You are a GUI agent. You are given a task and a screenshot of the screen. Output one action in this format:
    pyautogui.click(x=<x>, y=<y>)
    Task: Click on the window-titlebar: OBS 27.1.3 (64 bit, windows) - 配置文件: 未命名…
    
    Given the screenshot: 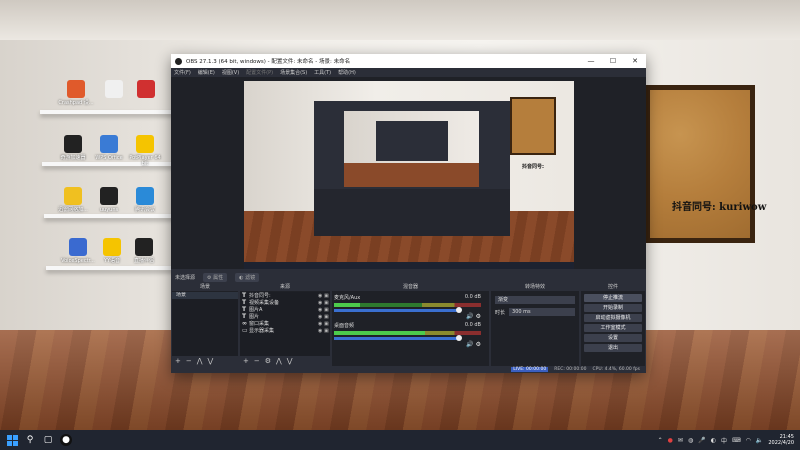 What is the action you would take?
    pyautogui.click(x=408, y=61)
    